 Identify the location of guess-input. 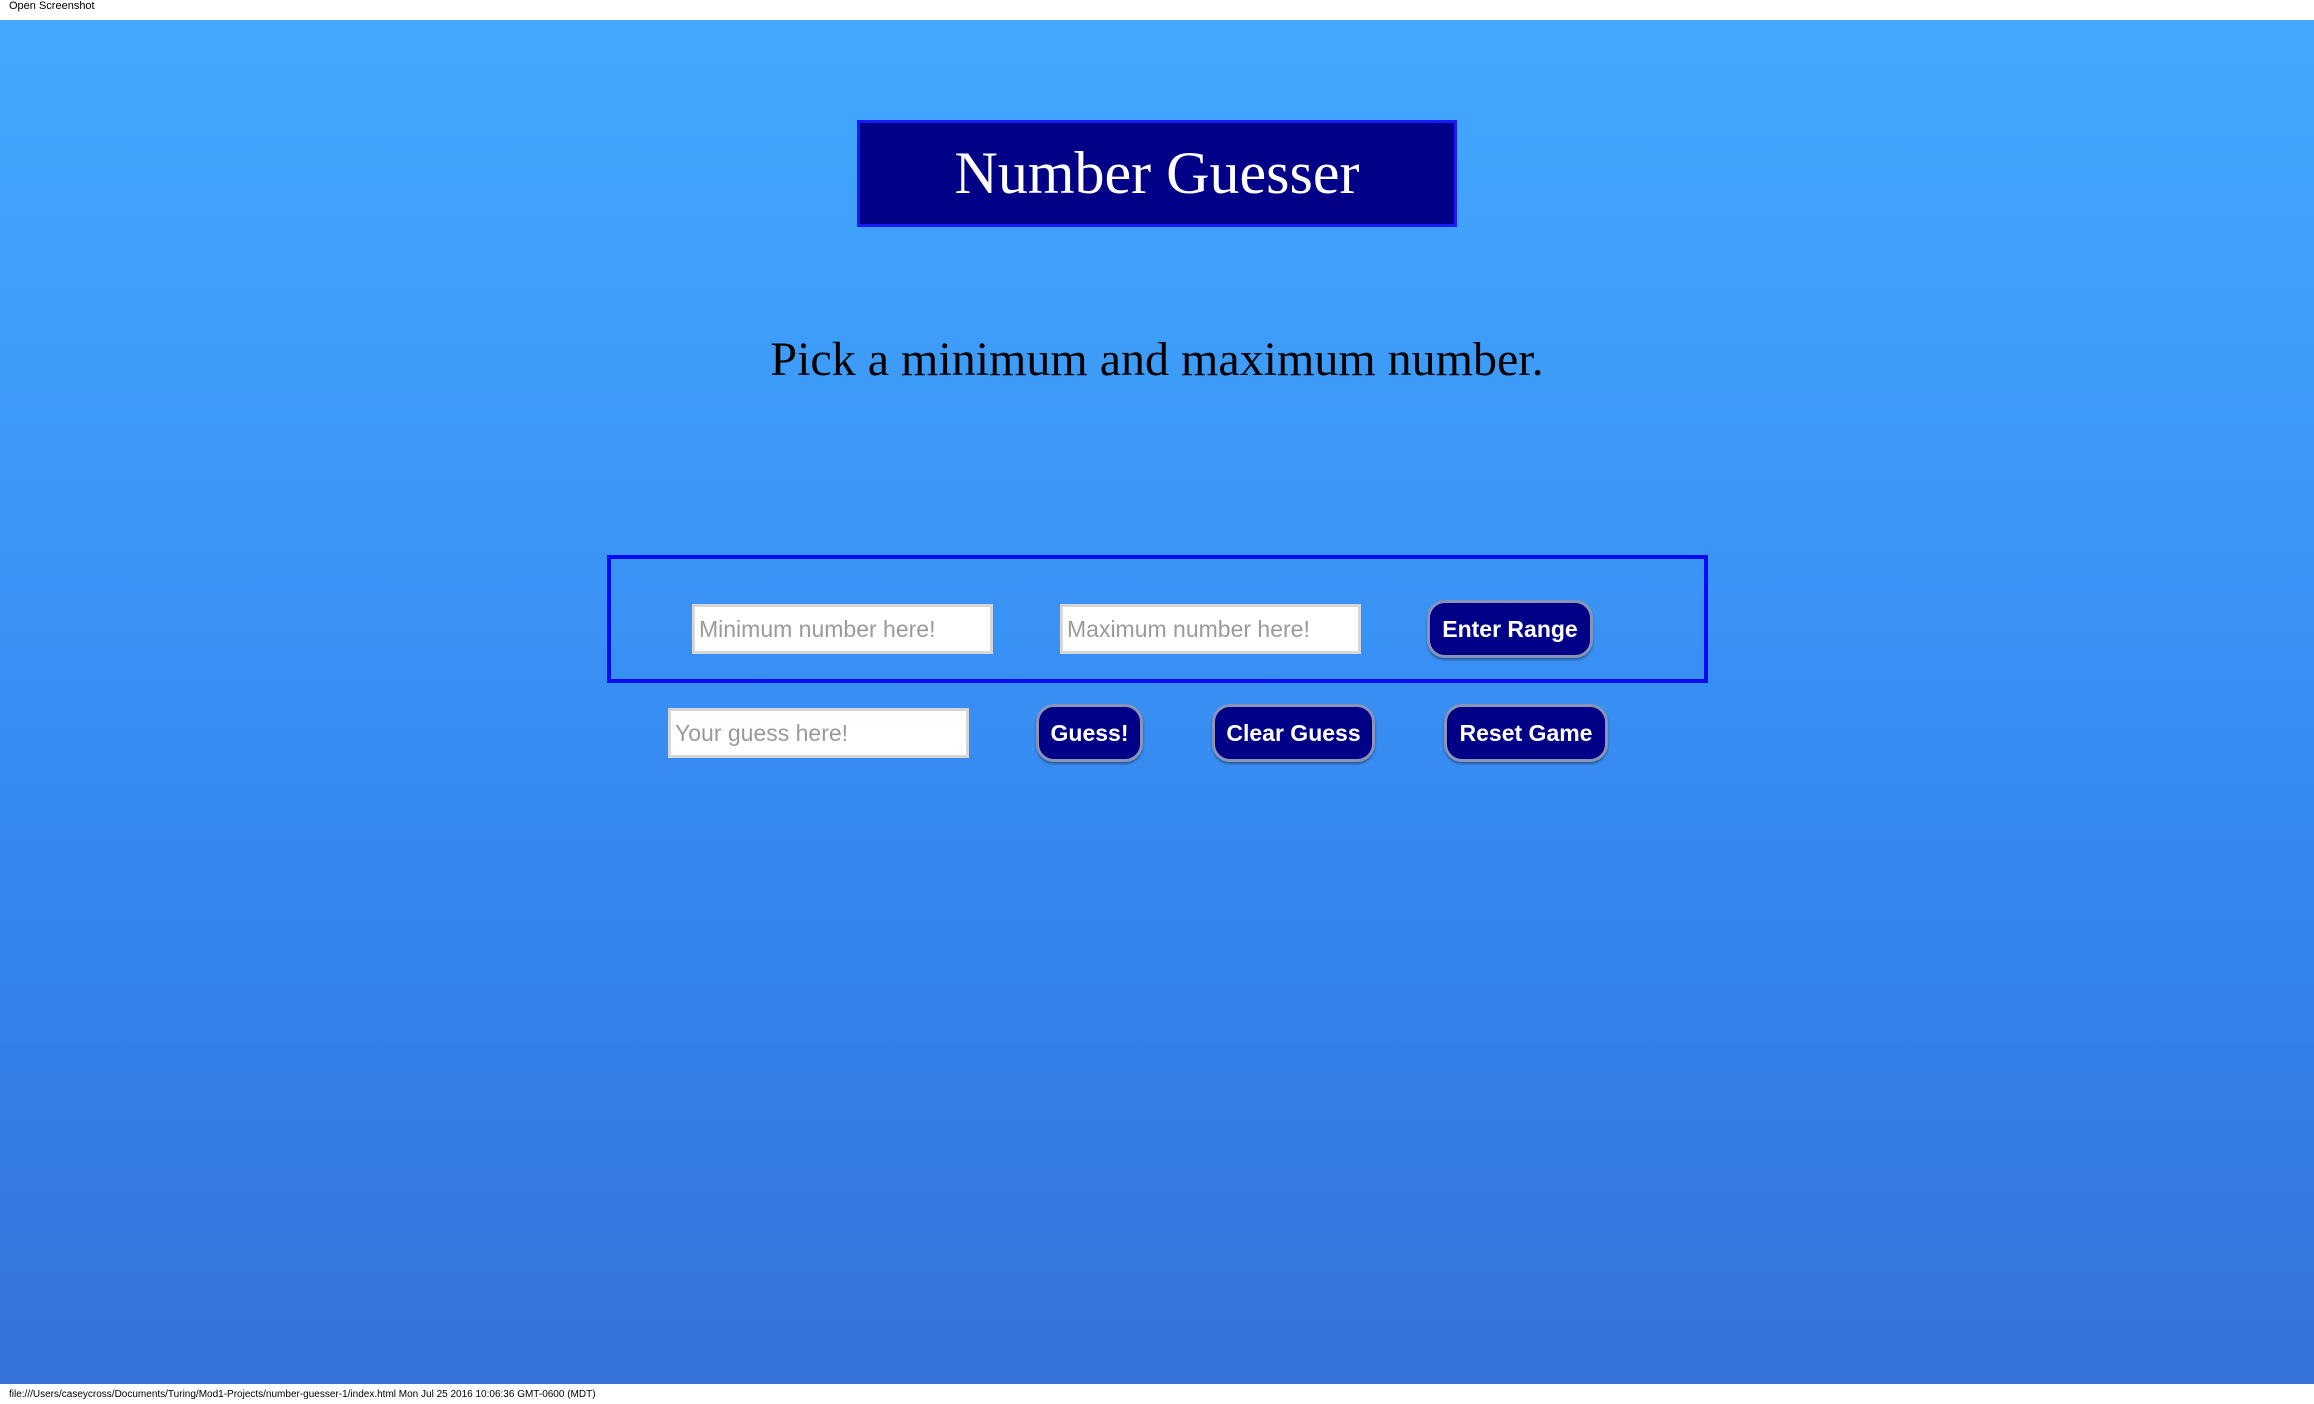
(818, 733).